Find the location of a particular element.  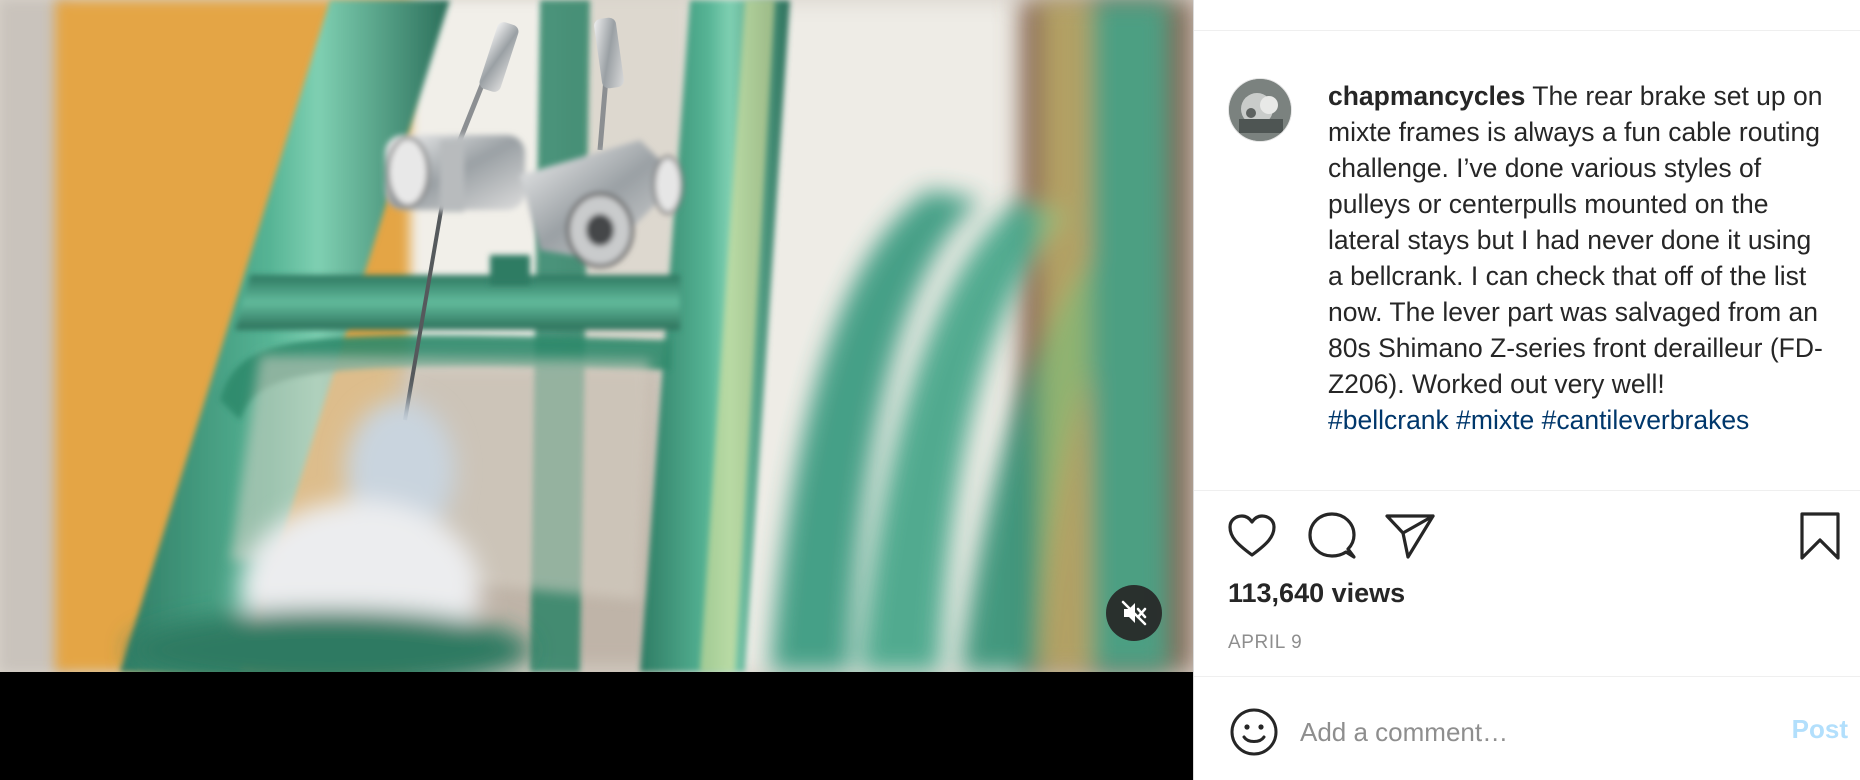

save-button is located at coordinates (1820, 536).